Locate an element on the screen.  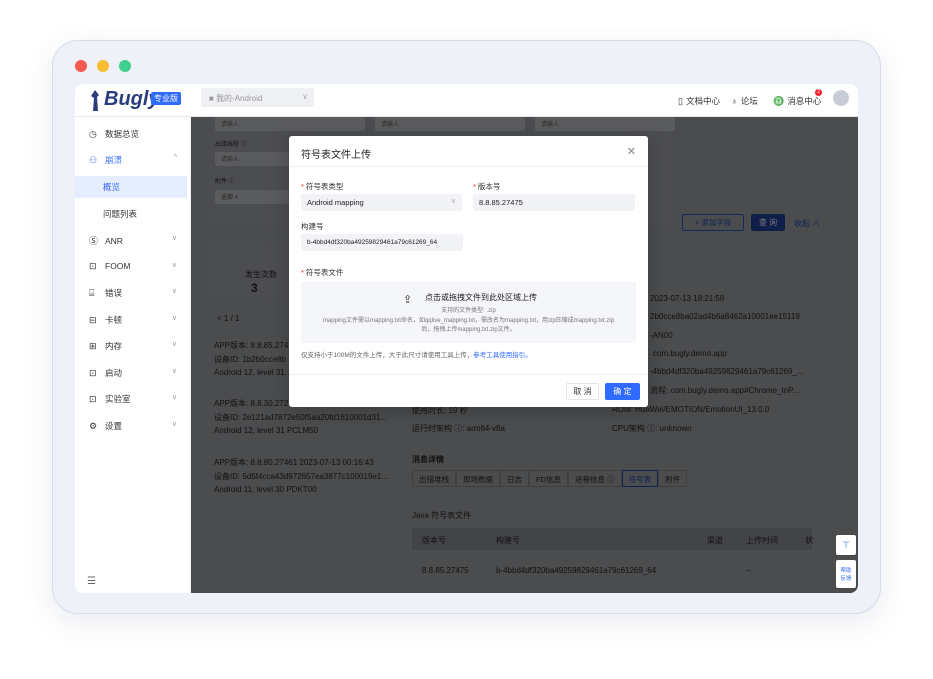
bugly-logo-icon is located at coordinates (95, 100).